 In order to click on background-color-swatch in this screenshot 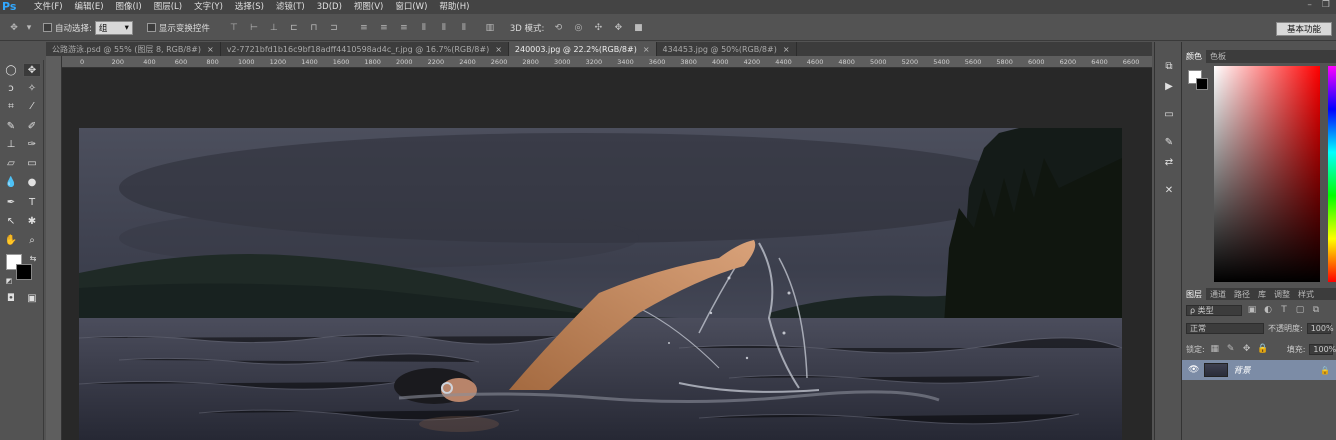, I will do `click(24, 272)`.